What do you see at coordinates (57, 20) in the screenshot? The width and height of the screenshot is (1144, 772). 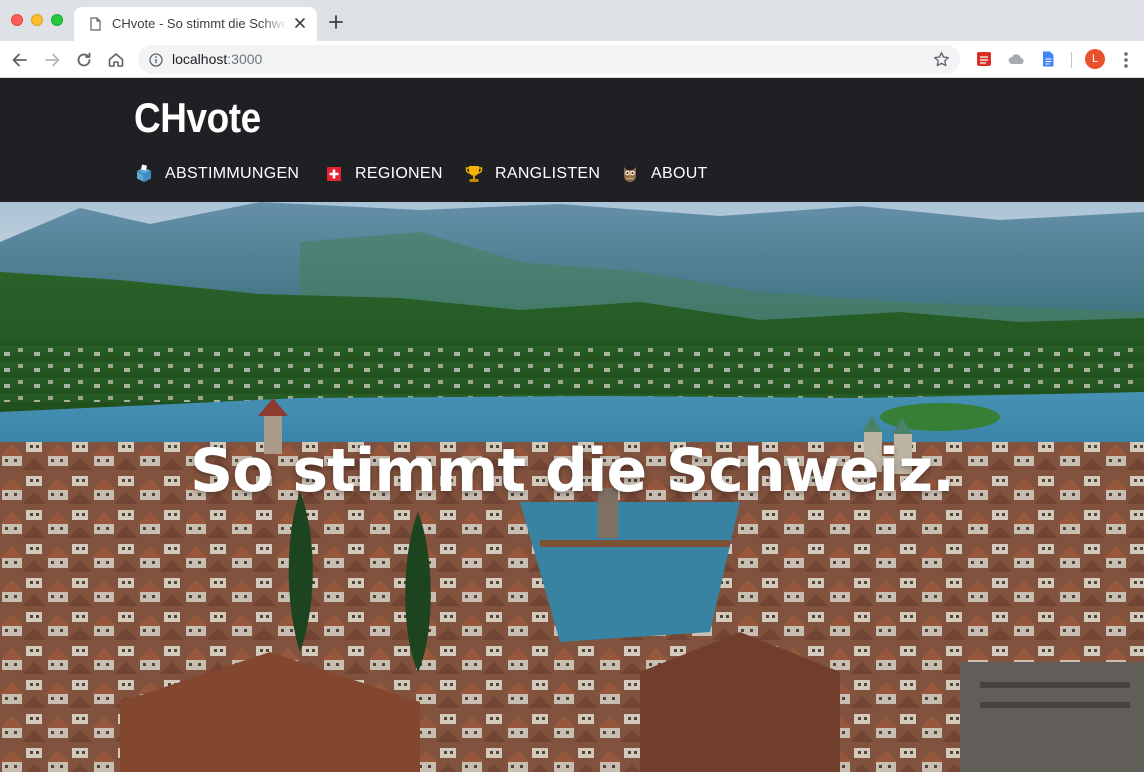 I see `window-zoom-button` at bounding box center [57, 20].